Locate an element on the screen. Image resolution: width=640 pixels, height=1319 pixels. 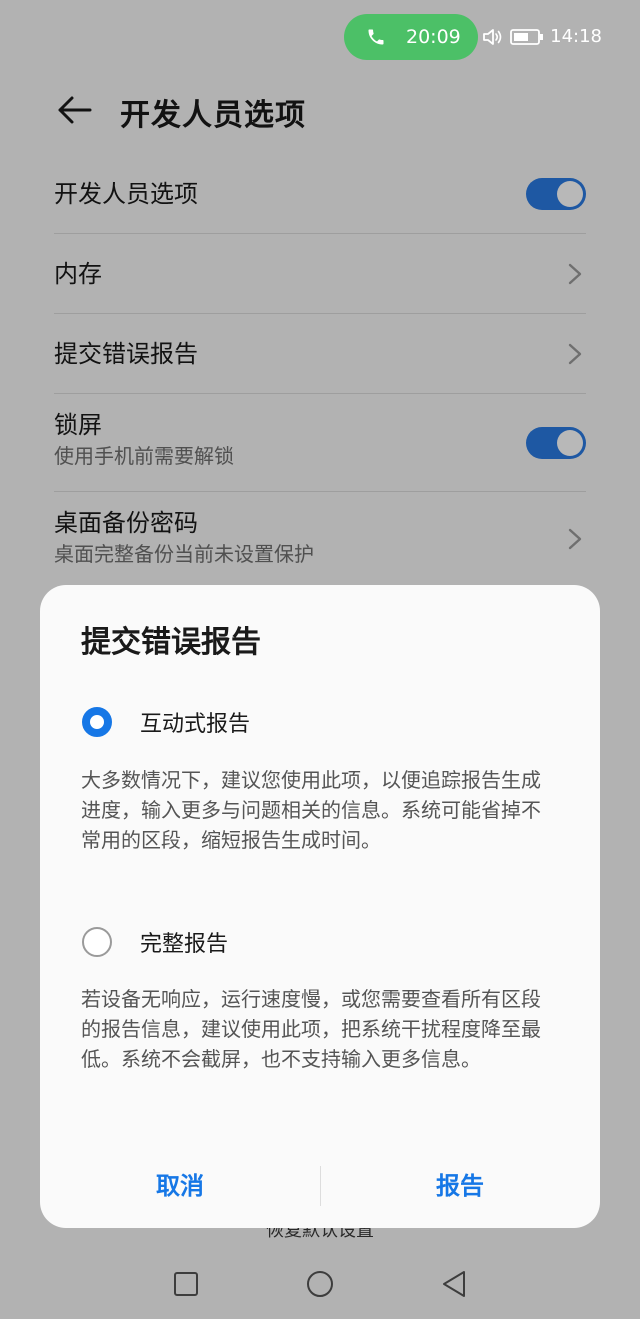
ongoing-call-pill: 20:09 is located at coordinates (411, 37).